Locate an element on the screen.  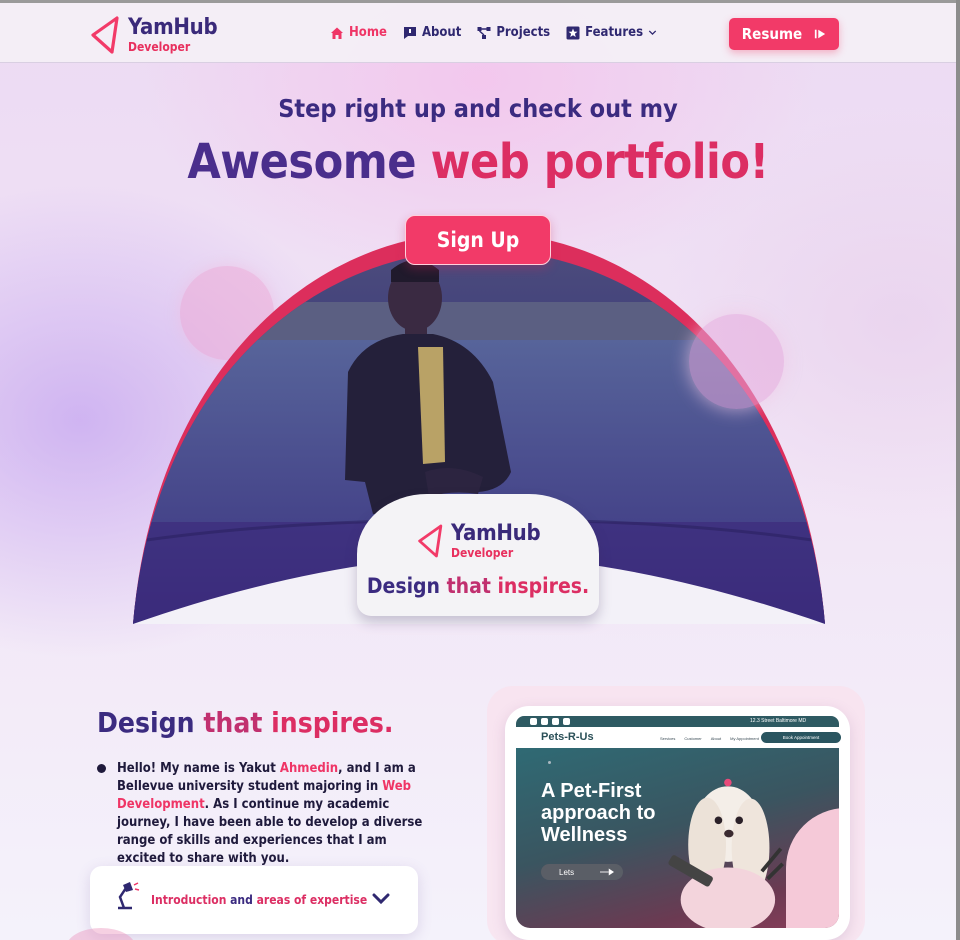
nav-link-label: About is located at coordinates (441, 32).